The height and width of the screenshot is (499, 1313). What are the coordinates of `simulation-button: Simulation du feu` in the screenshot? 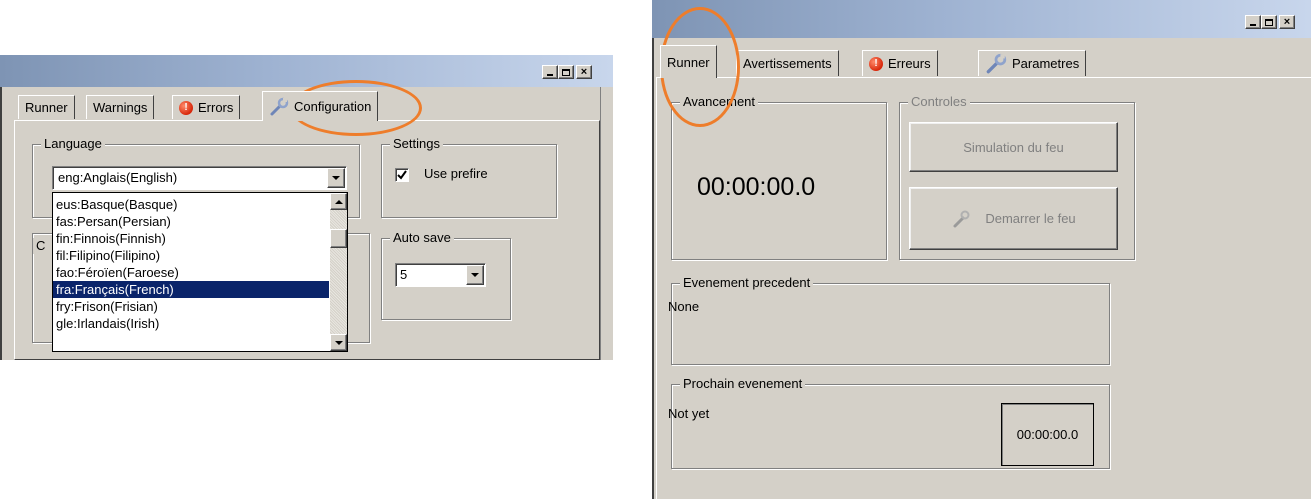 It's located at (1013, 147).